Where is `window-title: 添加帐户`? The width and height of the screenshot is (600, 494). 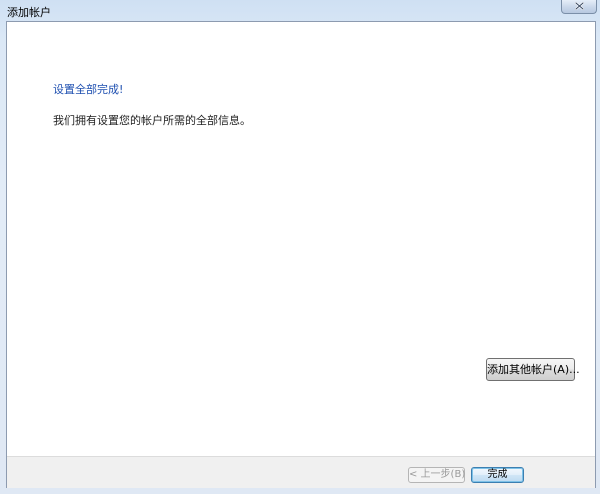 window-title: 添加帐户 is located at coordinates (29, 12).